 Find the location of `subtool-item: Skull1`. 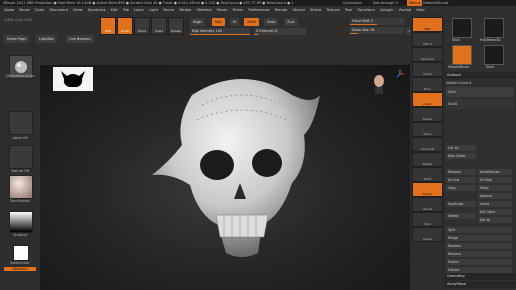

subtool-item: Skull1 is located at coordinates (480, 104).